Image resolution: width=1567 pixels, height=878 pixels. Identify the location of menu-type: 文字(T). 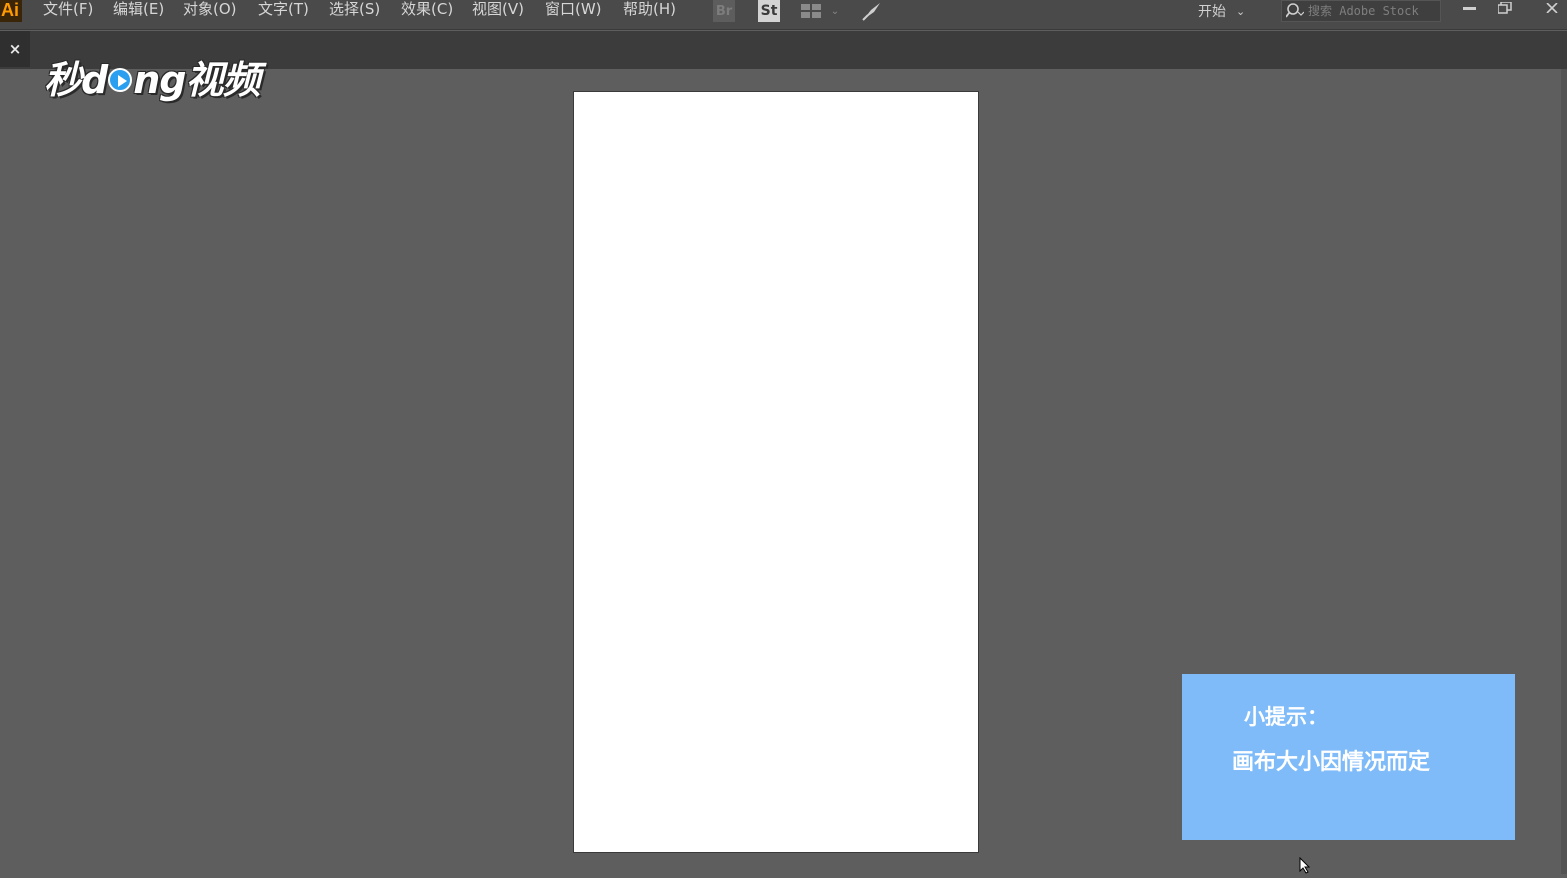
(283, 10).